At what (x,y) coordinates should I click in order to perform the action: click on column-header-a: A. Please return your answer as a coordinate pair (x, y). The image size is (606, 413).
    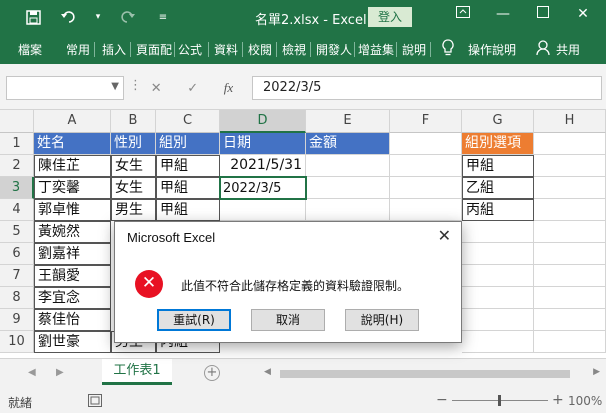
    Looking at the image, I should click on (72, 121).